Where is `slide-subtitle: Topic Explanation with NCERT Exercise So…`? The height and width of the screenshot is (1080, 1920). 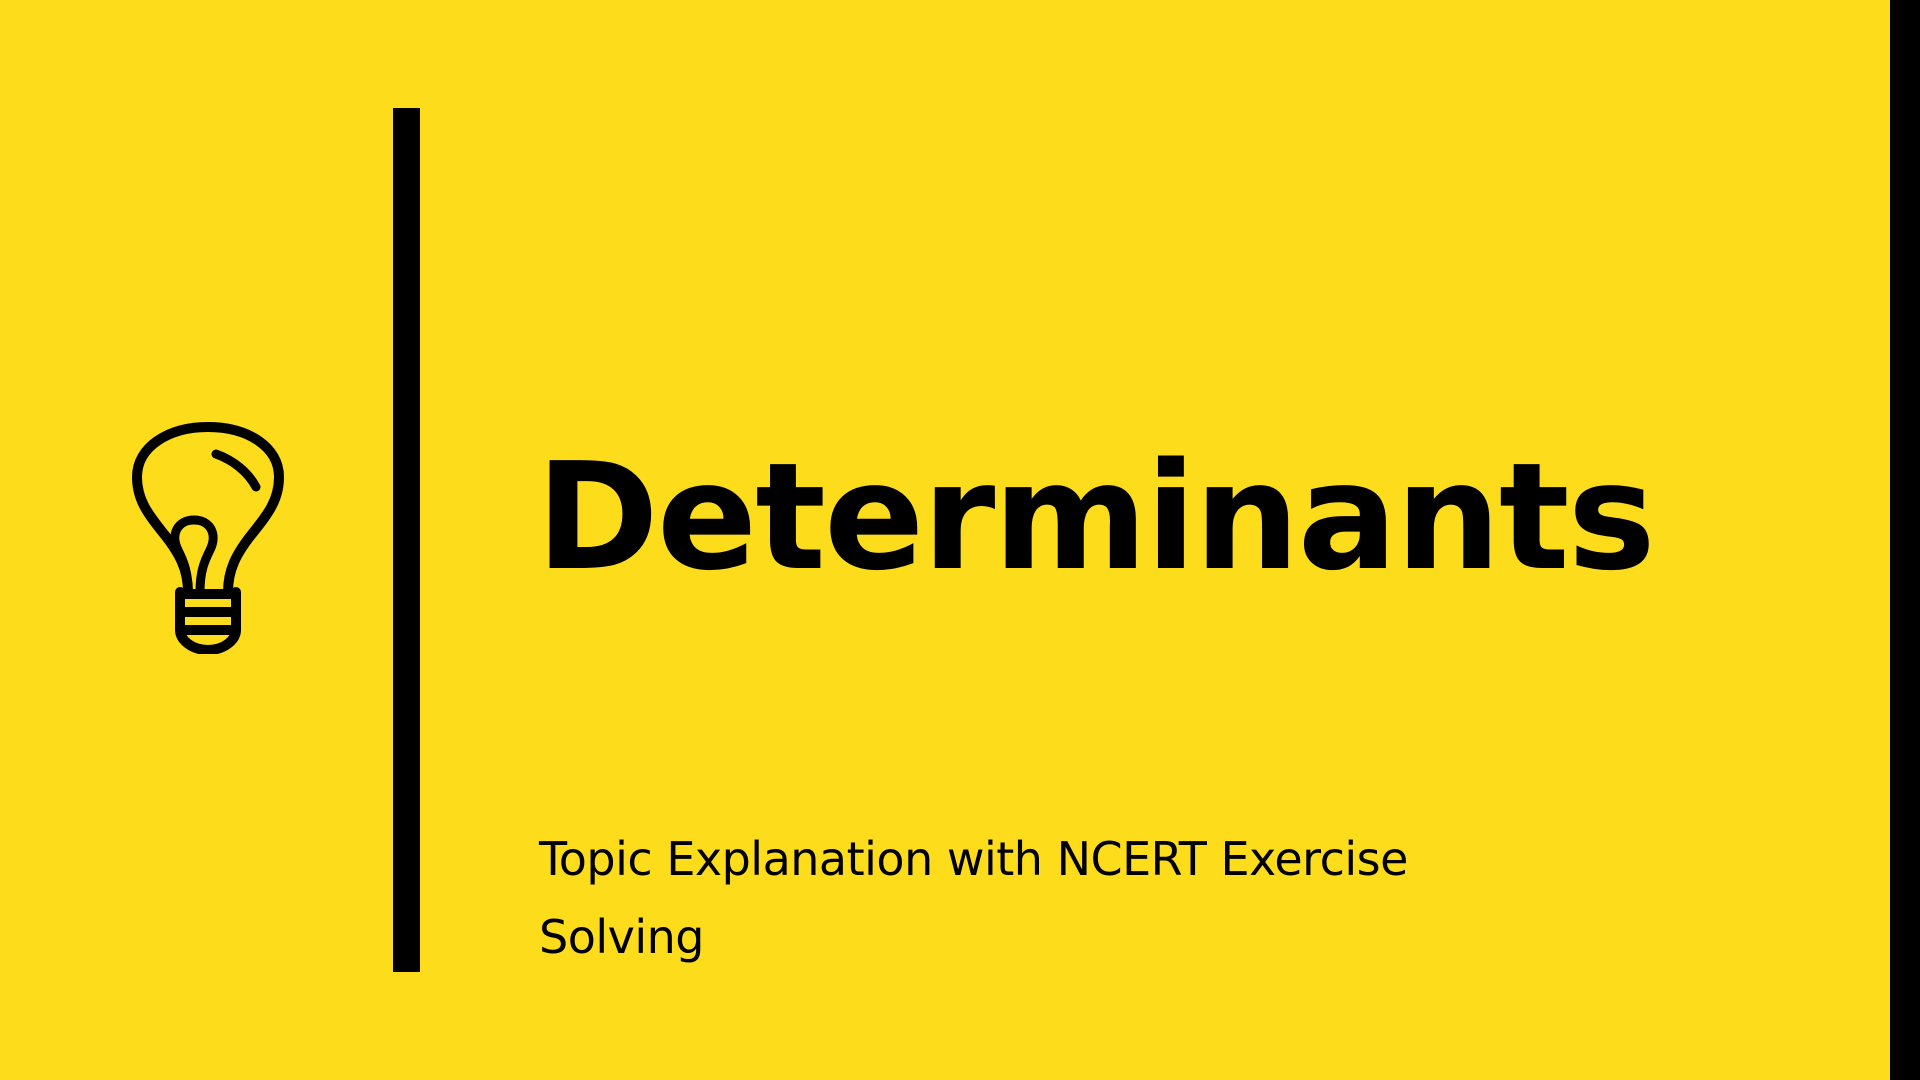
slide-subtitle: Topic Explanation with NCERT Exercise So… is located at coordinates (1039, 898).